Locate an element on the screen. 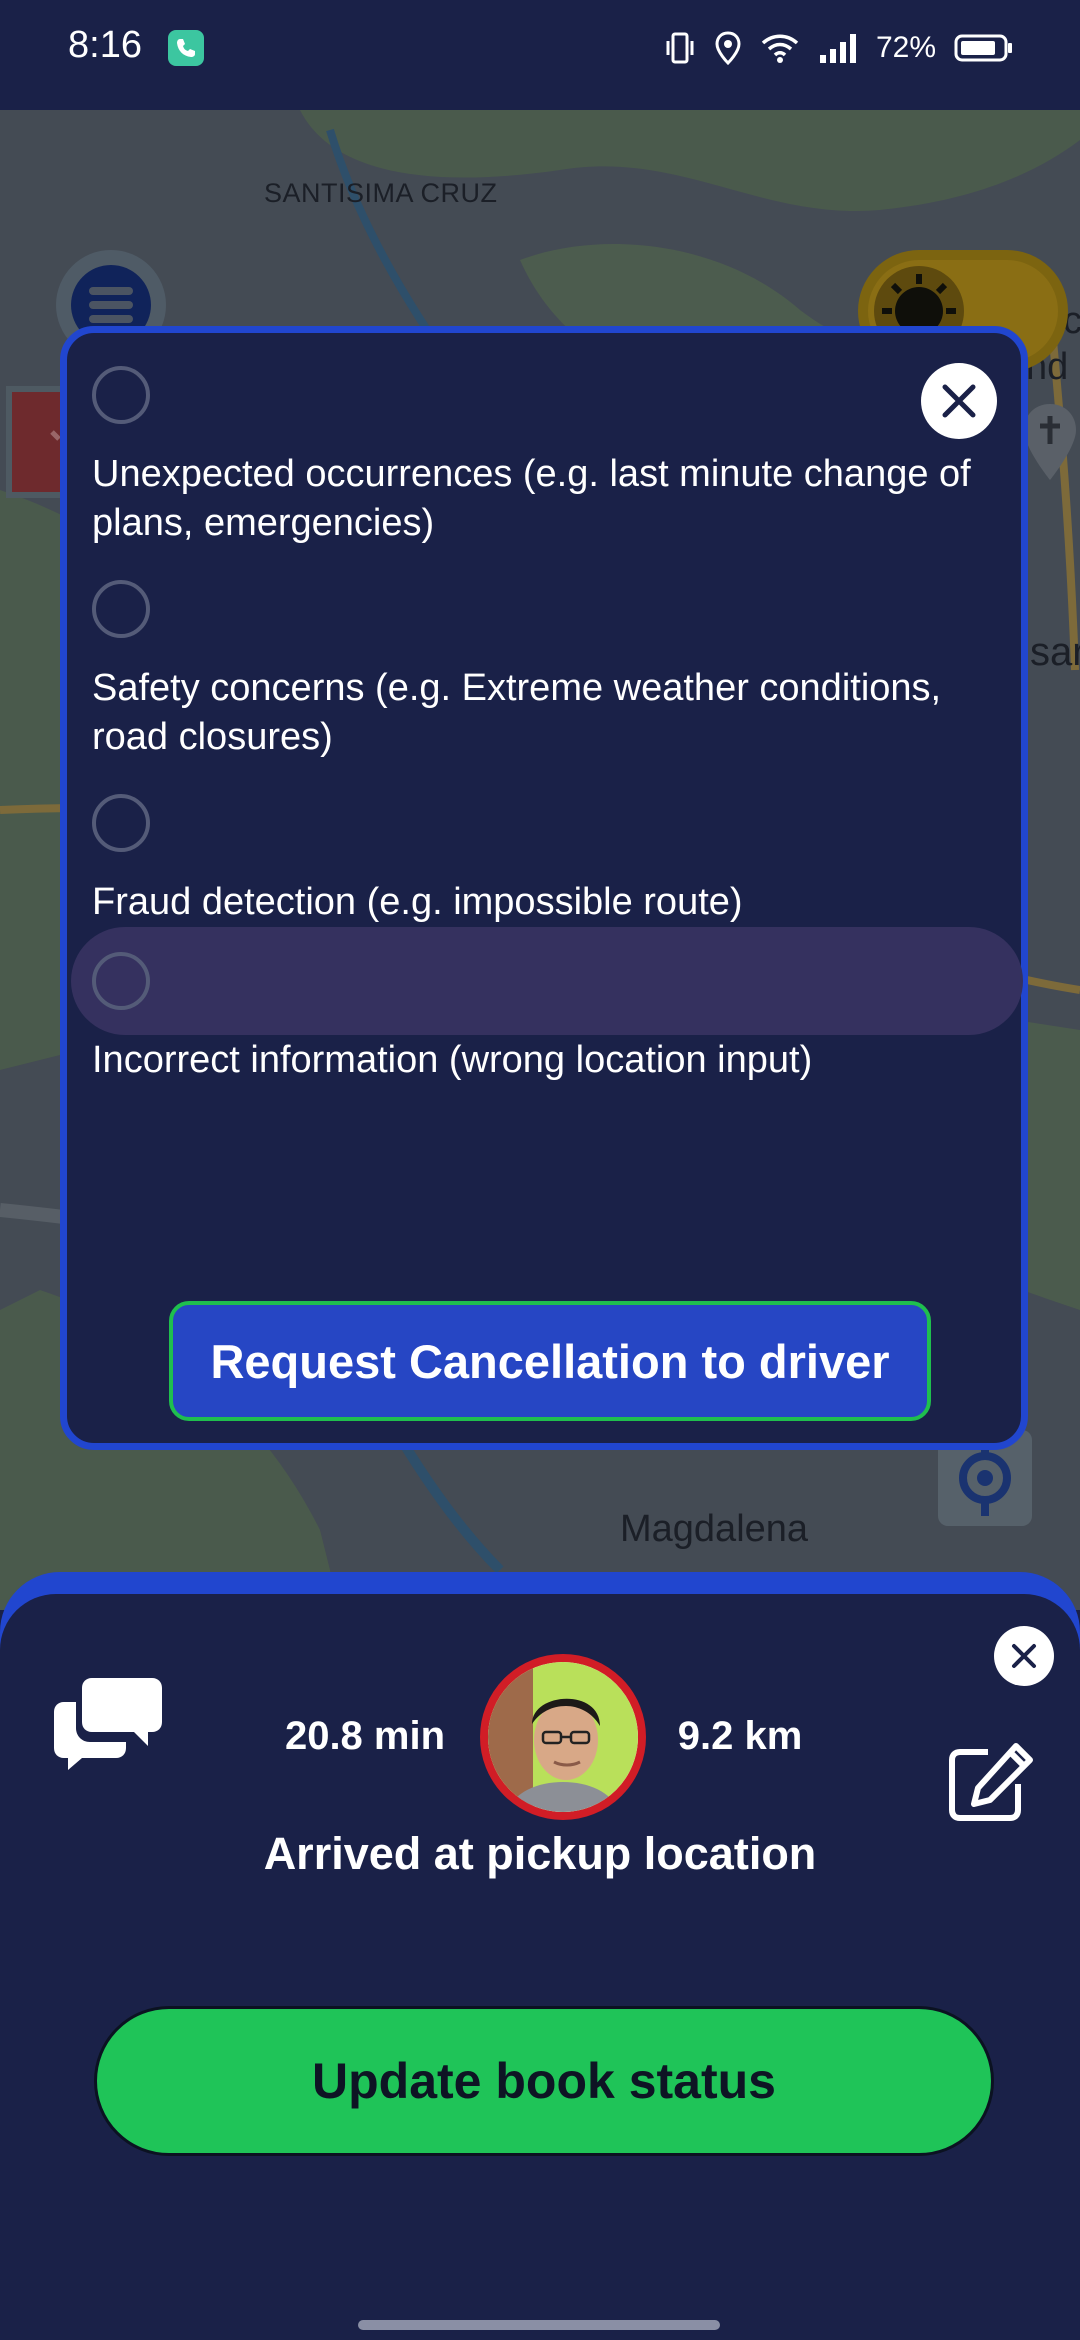 The image size is (1080, 2340). status-time: 8:16 is located at coordinates (105, 45).